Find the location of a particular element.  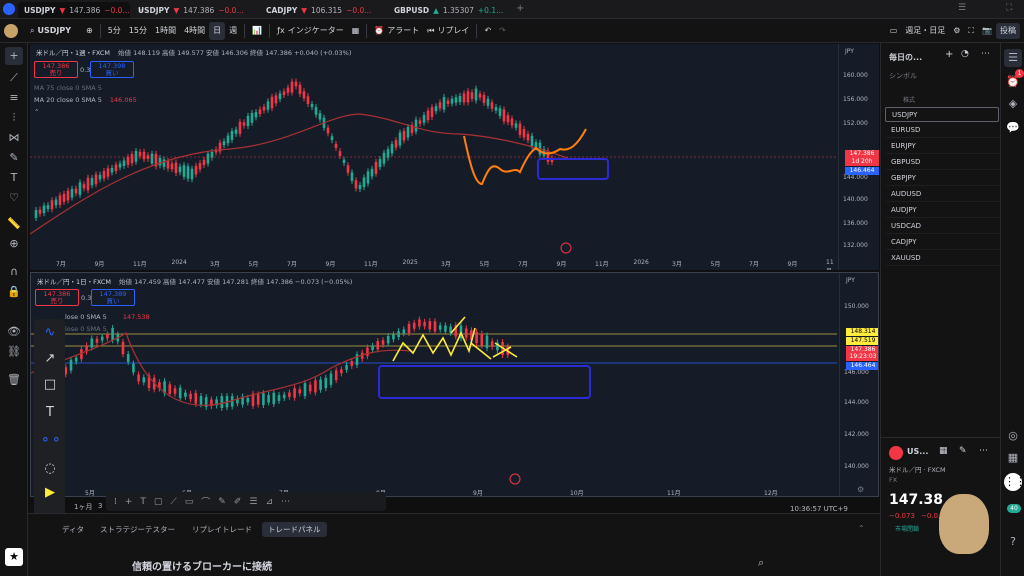

tab-replay-trade: リプレイトレード is located at coordinates (222, 529).